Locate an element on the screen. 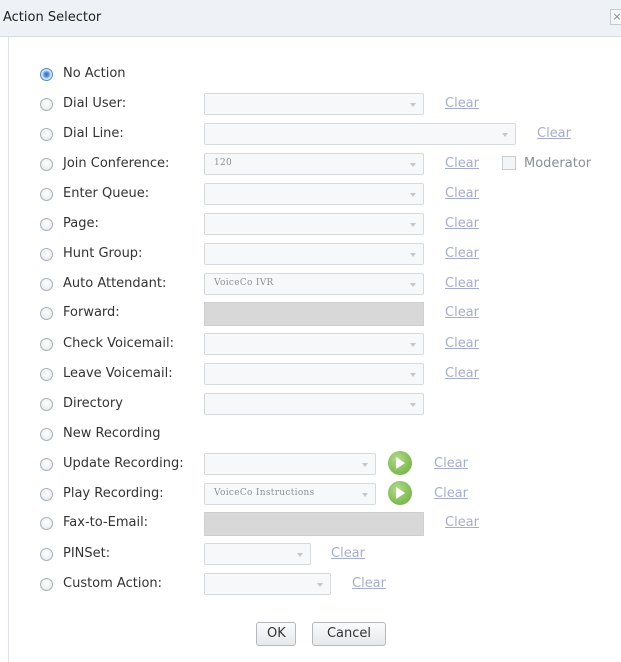 This screenshot has width=621, height=662. page-label: Page: is located at coordinates (81, 223).